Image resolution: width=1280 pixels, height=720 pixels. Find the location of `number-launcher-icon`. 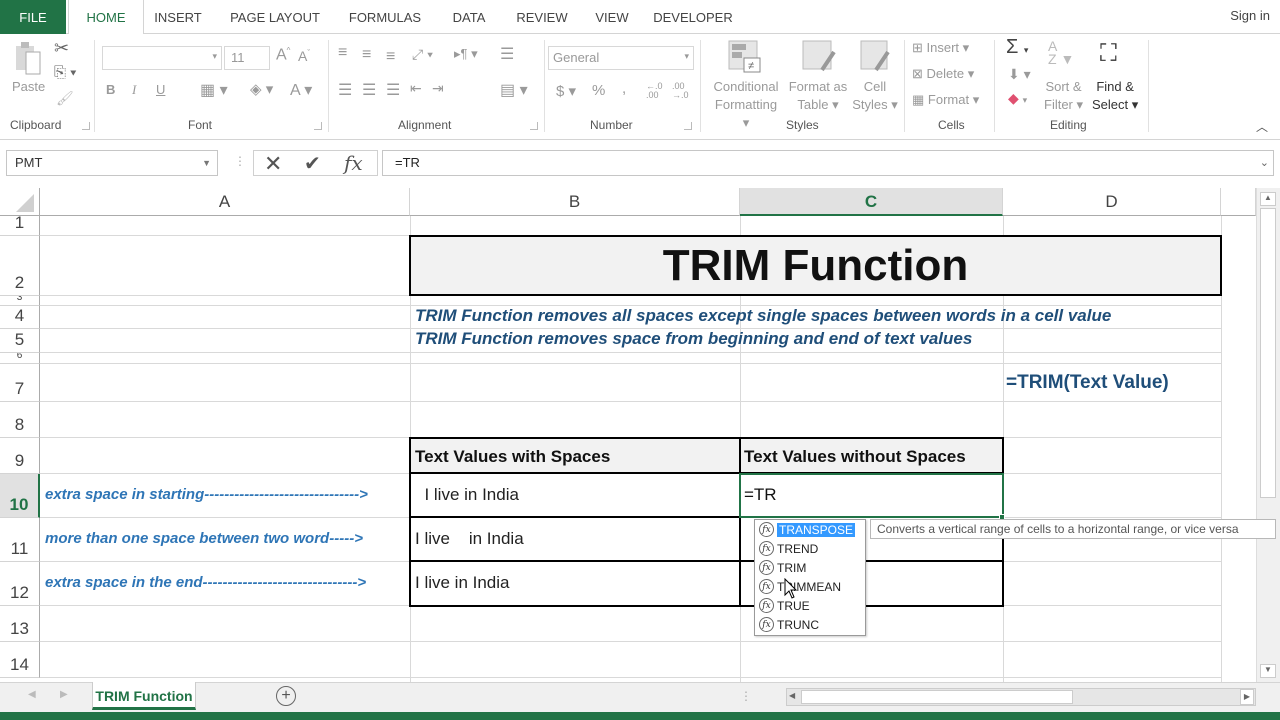

number-launcher-icon is located at coordinates (688, 126).